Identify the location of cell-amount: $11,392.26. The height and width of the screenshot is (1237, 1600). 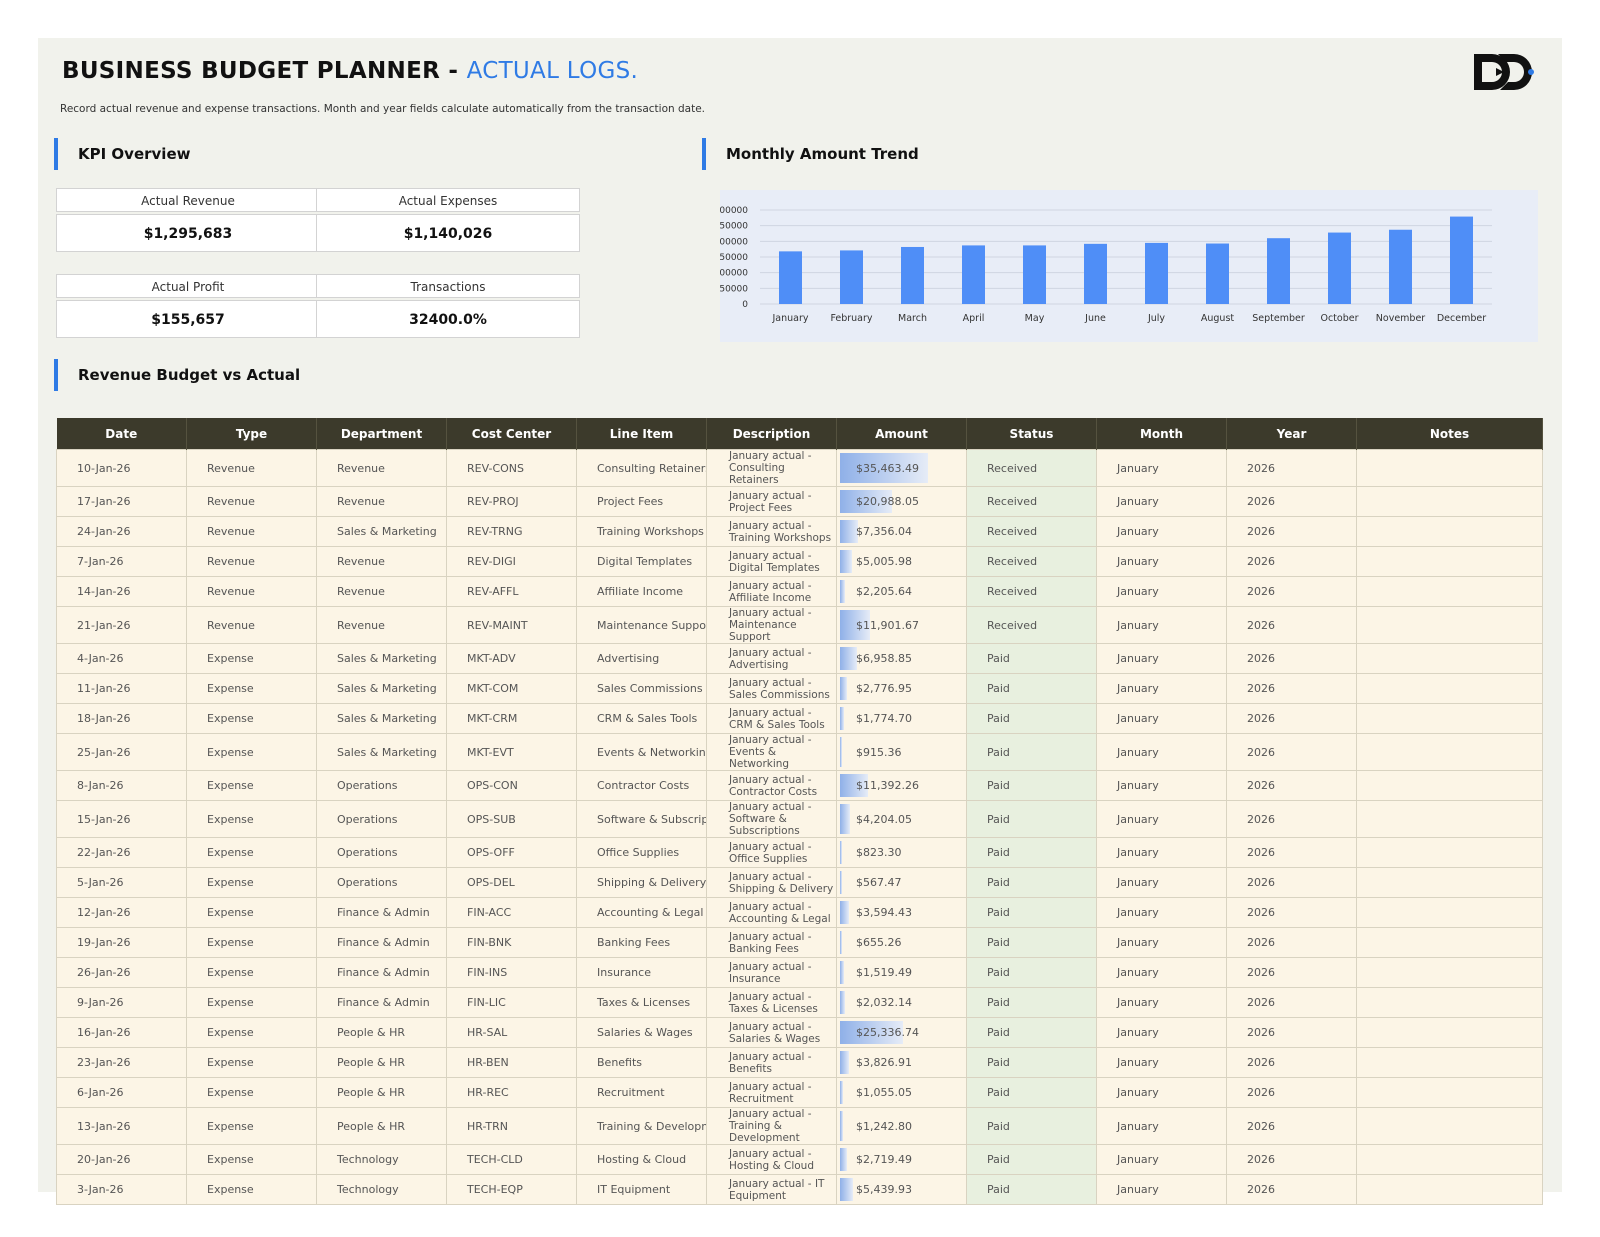
(901, 785).